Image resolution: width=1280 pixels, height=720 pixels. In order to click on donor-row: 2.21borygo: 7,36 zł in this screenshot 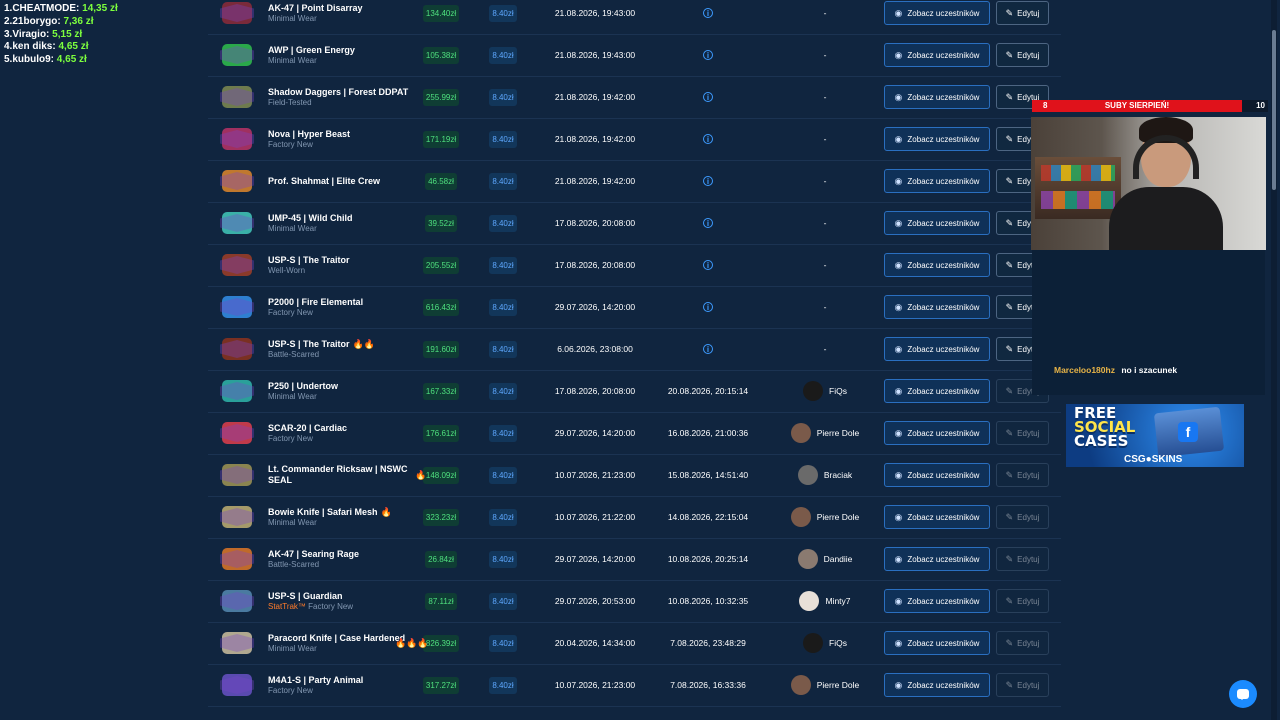, I will do `click(61, 22)`.